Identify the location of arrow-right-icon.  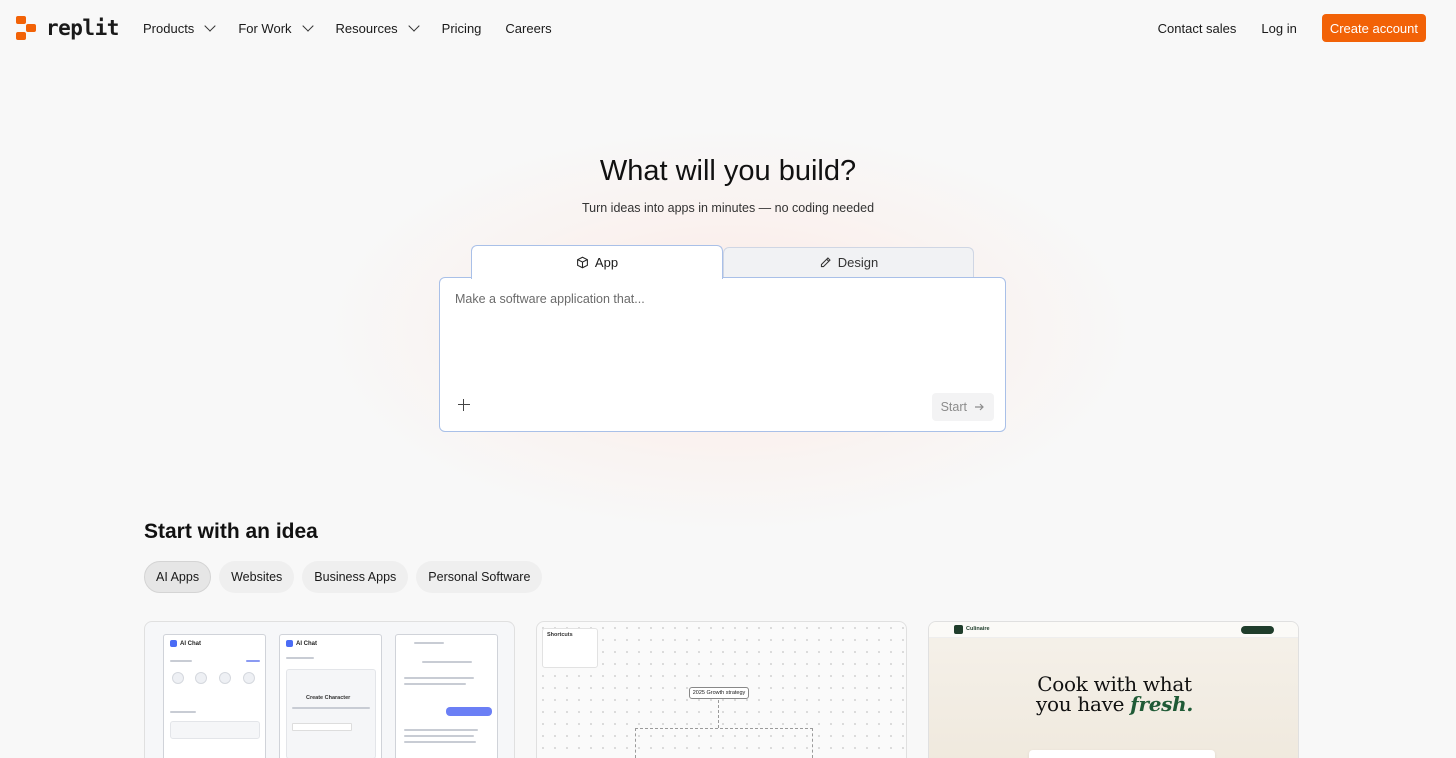
(979, 407).